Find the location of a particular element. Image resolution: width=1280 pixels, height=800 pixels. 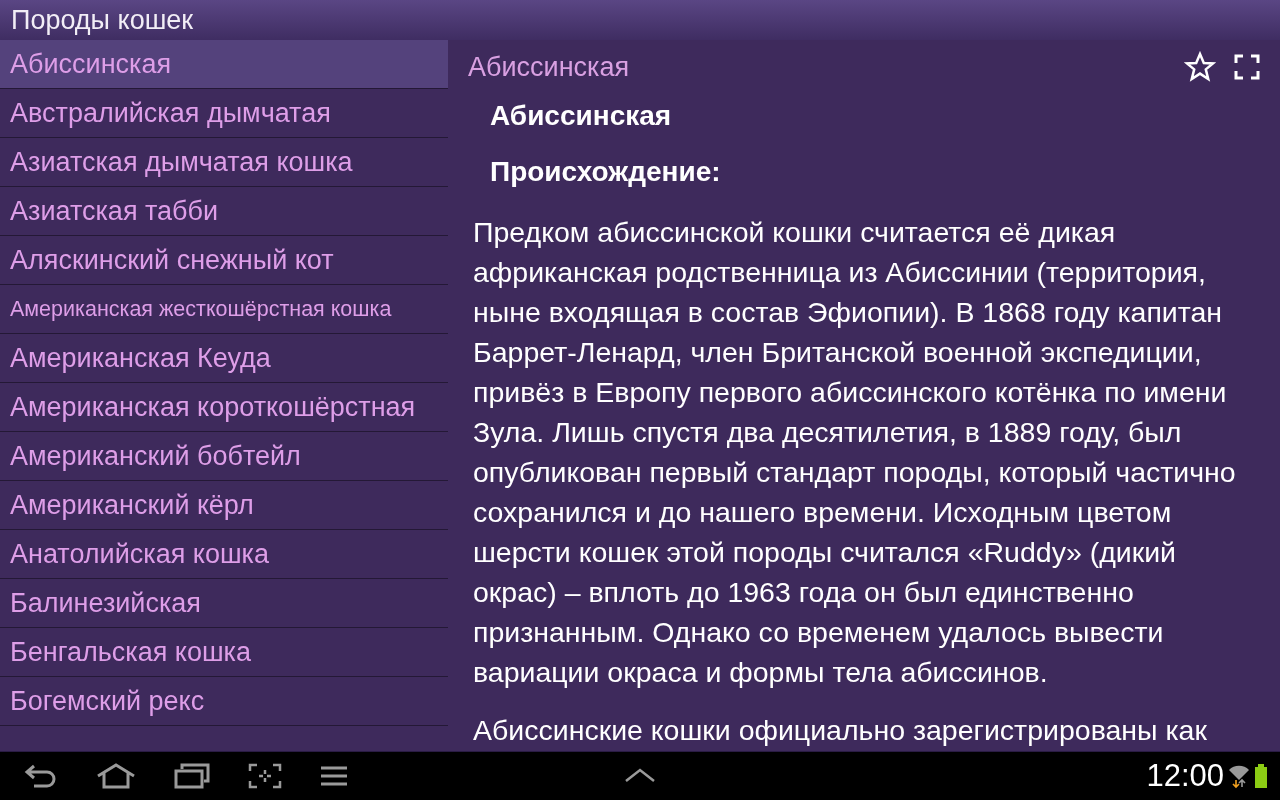

breed-list-item: Американский кёрл is located at coordinates (224, 505).